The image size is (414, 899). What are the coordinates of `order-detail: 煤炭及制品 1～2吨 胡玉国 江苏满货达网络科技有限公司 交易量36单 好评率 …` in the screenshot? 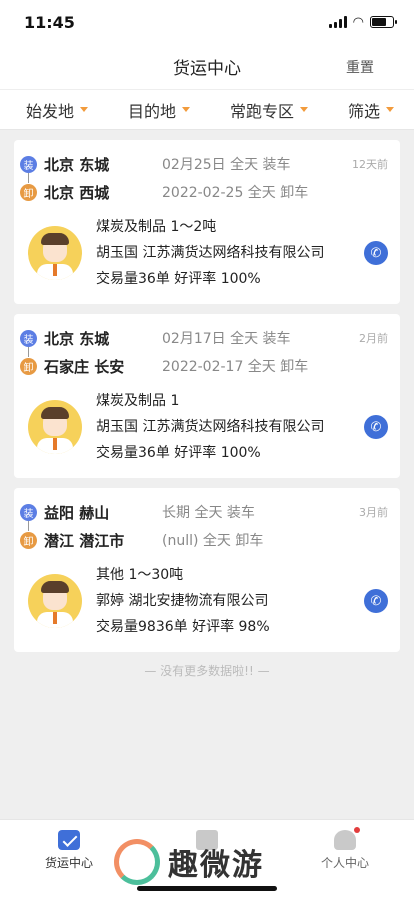 It's located at (204, 253).